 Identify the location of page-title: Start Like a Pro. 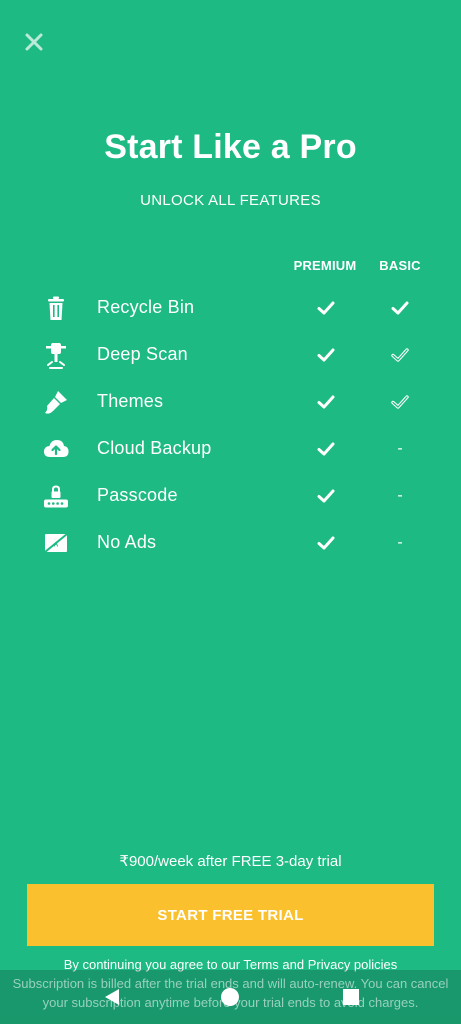
(230, 147).